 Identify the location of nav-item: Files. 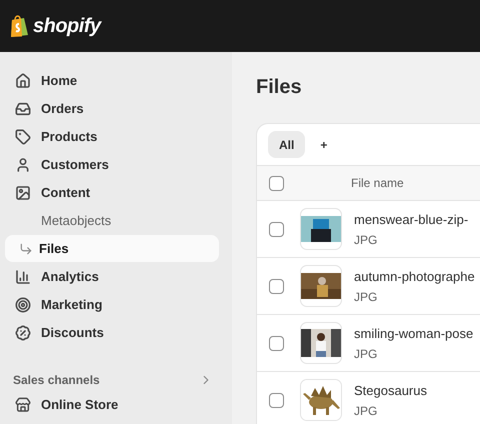
(112, 248).